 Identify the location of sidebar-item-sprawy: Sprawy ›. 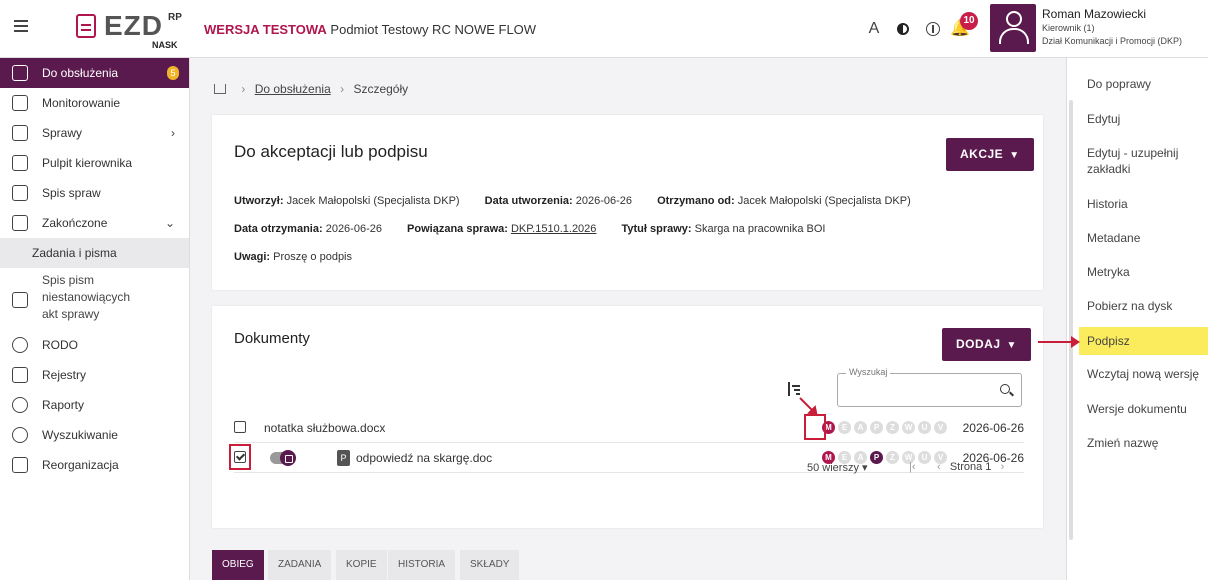
(94, 133).